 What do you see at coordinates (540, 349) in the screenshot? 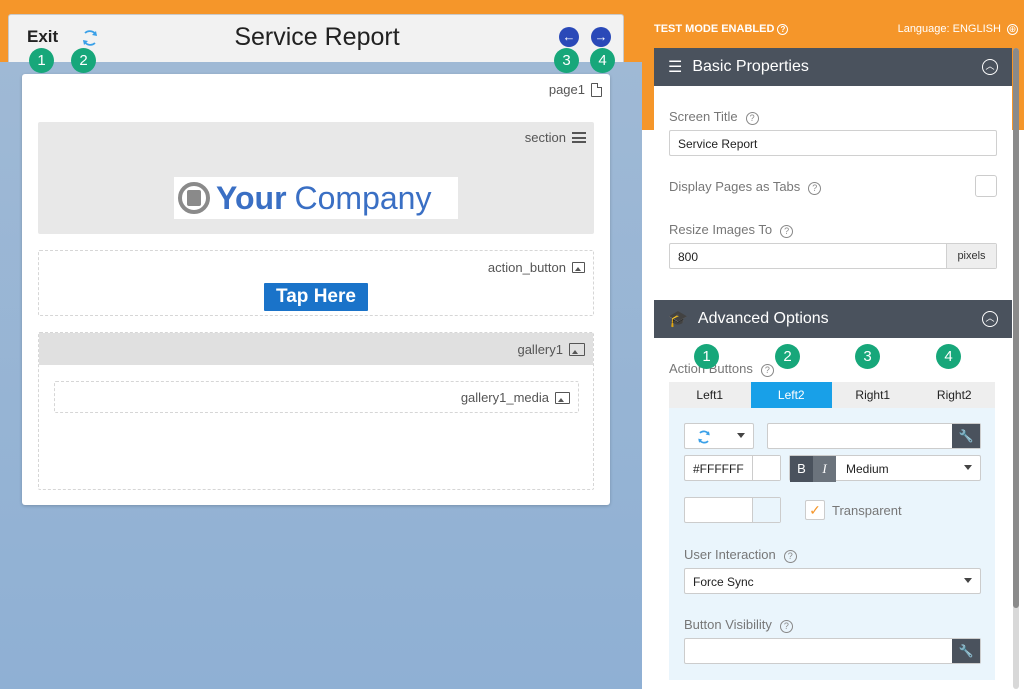
I see `gallery-name: gallery1` at bounding box center [540, 349].